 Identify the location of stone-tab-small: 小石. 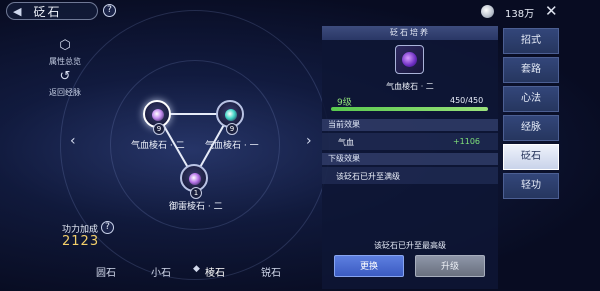
(161, 271).